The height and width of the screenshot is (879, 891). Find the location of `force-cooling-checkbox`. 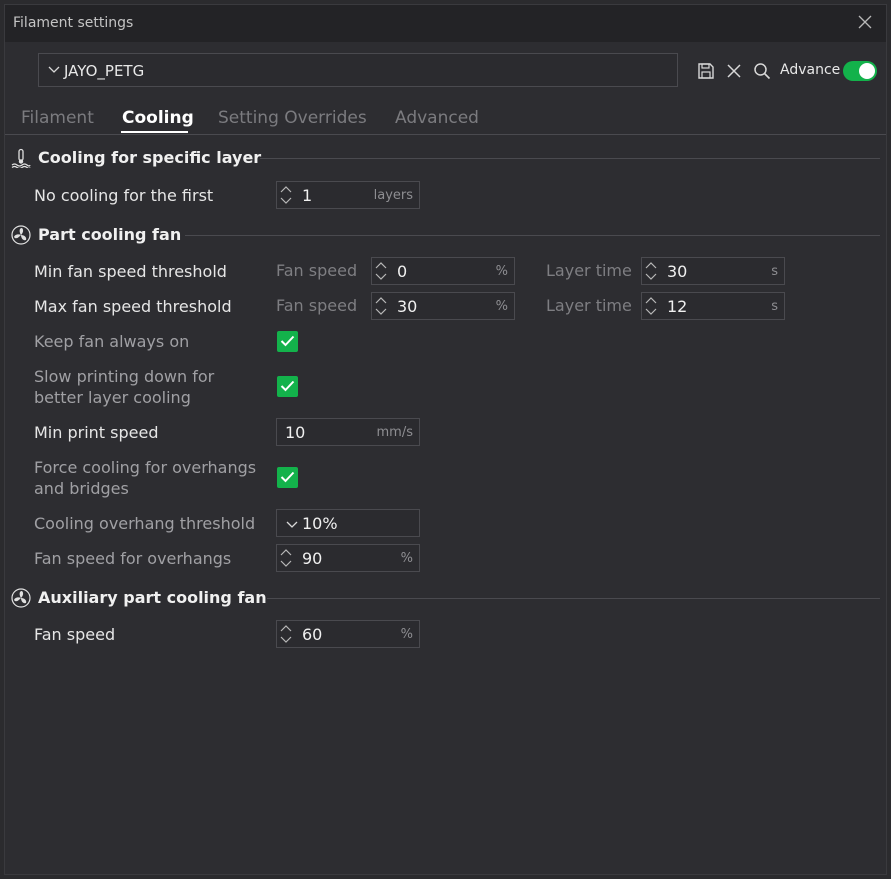

force-cooling-checkbox is located at coordinates (287, 477).